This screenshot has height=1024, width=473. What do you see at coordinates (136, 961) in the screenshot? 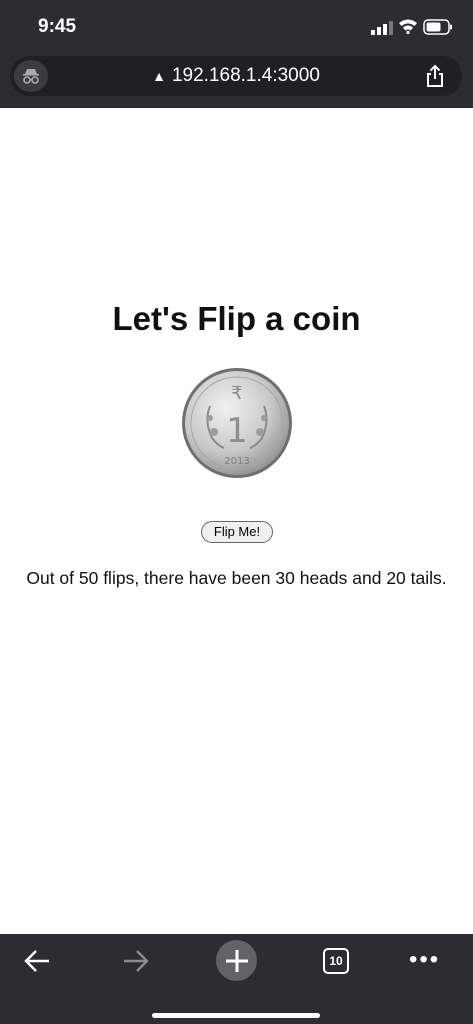
I see `forward-arrow-icon` at bounding box center [136, 961].